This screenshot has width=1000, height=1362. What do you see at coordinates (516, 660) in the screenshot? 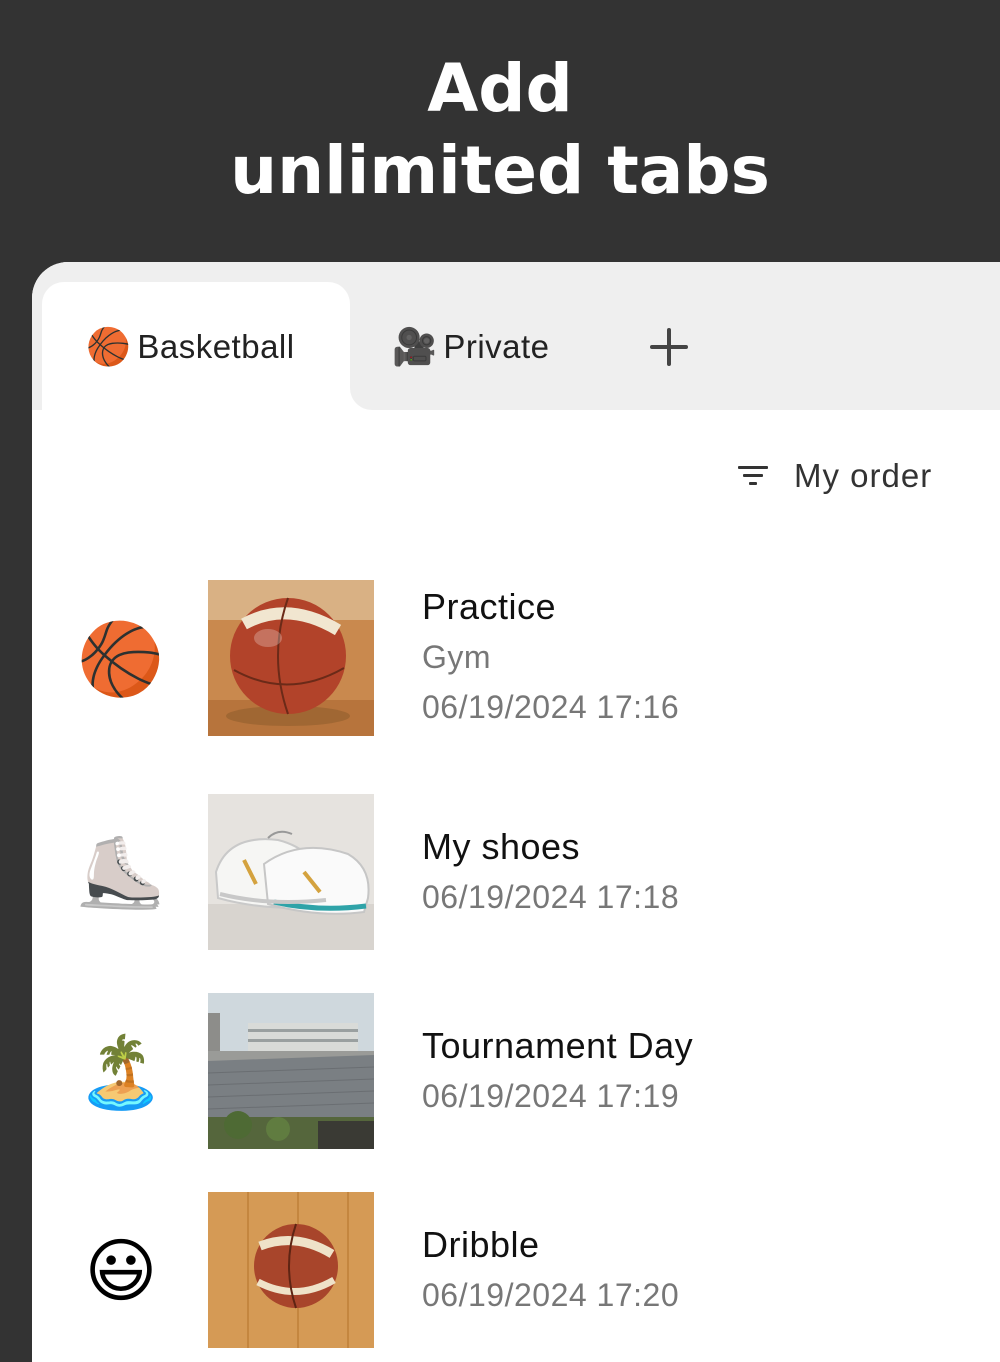
I see `list-item-practice: 🏀 Practice Gym 06/19/2024 17:16` at bounding box center [516, 660].